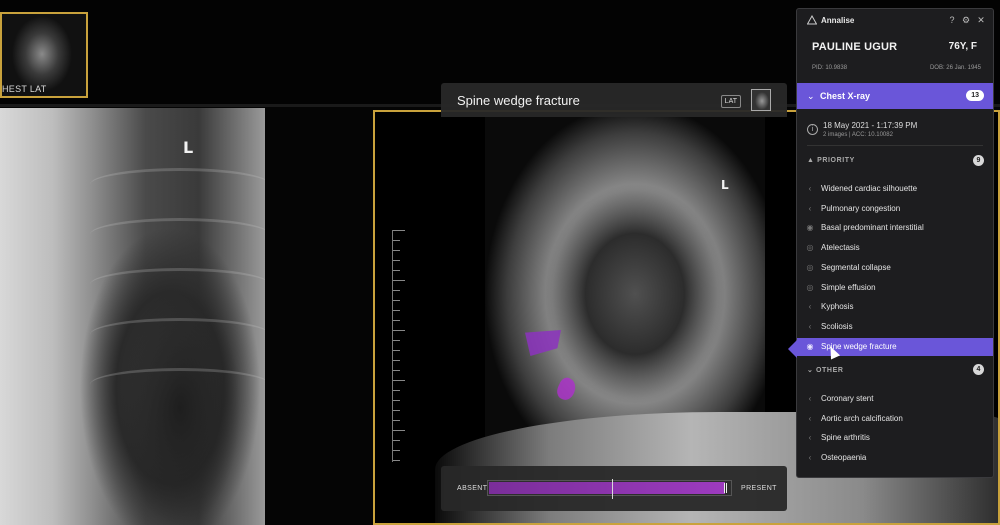 The height and width of the screenshot is (525, 1000). What do you see at coordinates (44, 55) in the screenshot?
I see `series-thumbnail-lat: HEST LAT` at bounding box center [44, 55].